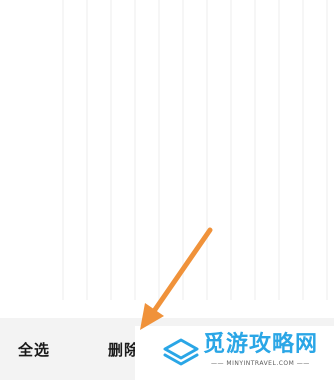 The image size is (334, 380). What do you see at coordinates (260, 363) in the screenshot?
I see `watermark-subtitle: —— MINYINTRAVEL.COM ——` at bounding box center [260, 363].